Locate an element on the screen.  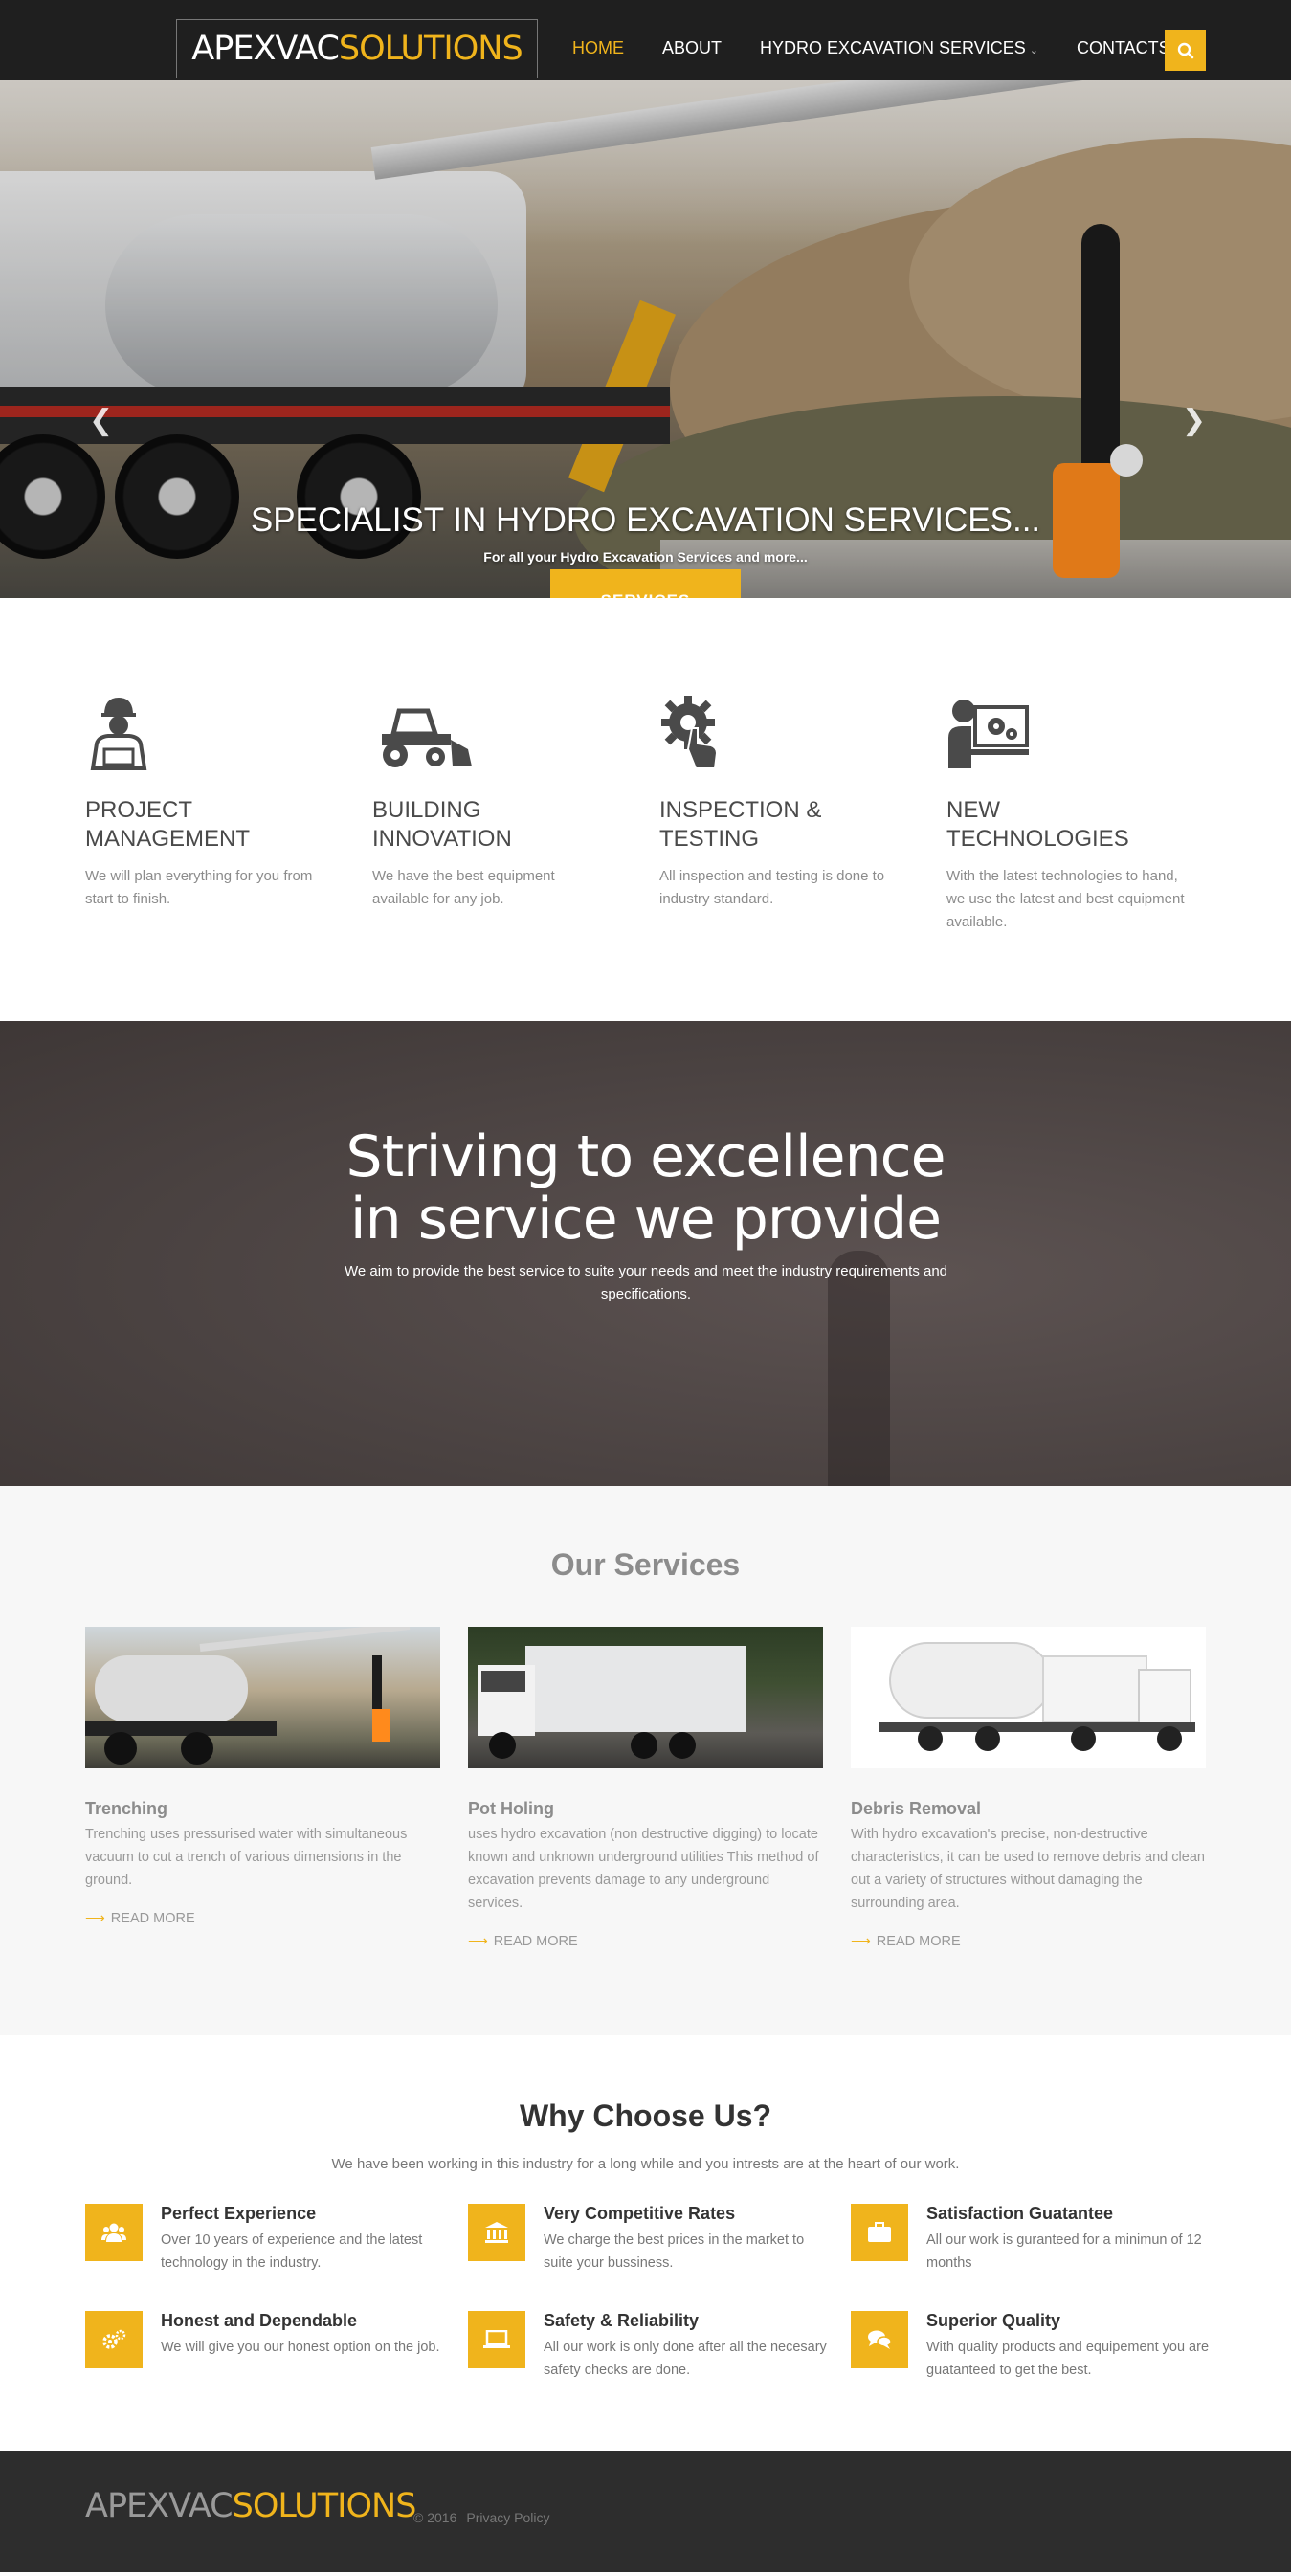
worker-icon is located at coordinates (118, 734).